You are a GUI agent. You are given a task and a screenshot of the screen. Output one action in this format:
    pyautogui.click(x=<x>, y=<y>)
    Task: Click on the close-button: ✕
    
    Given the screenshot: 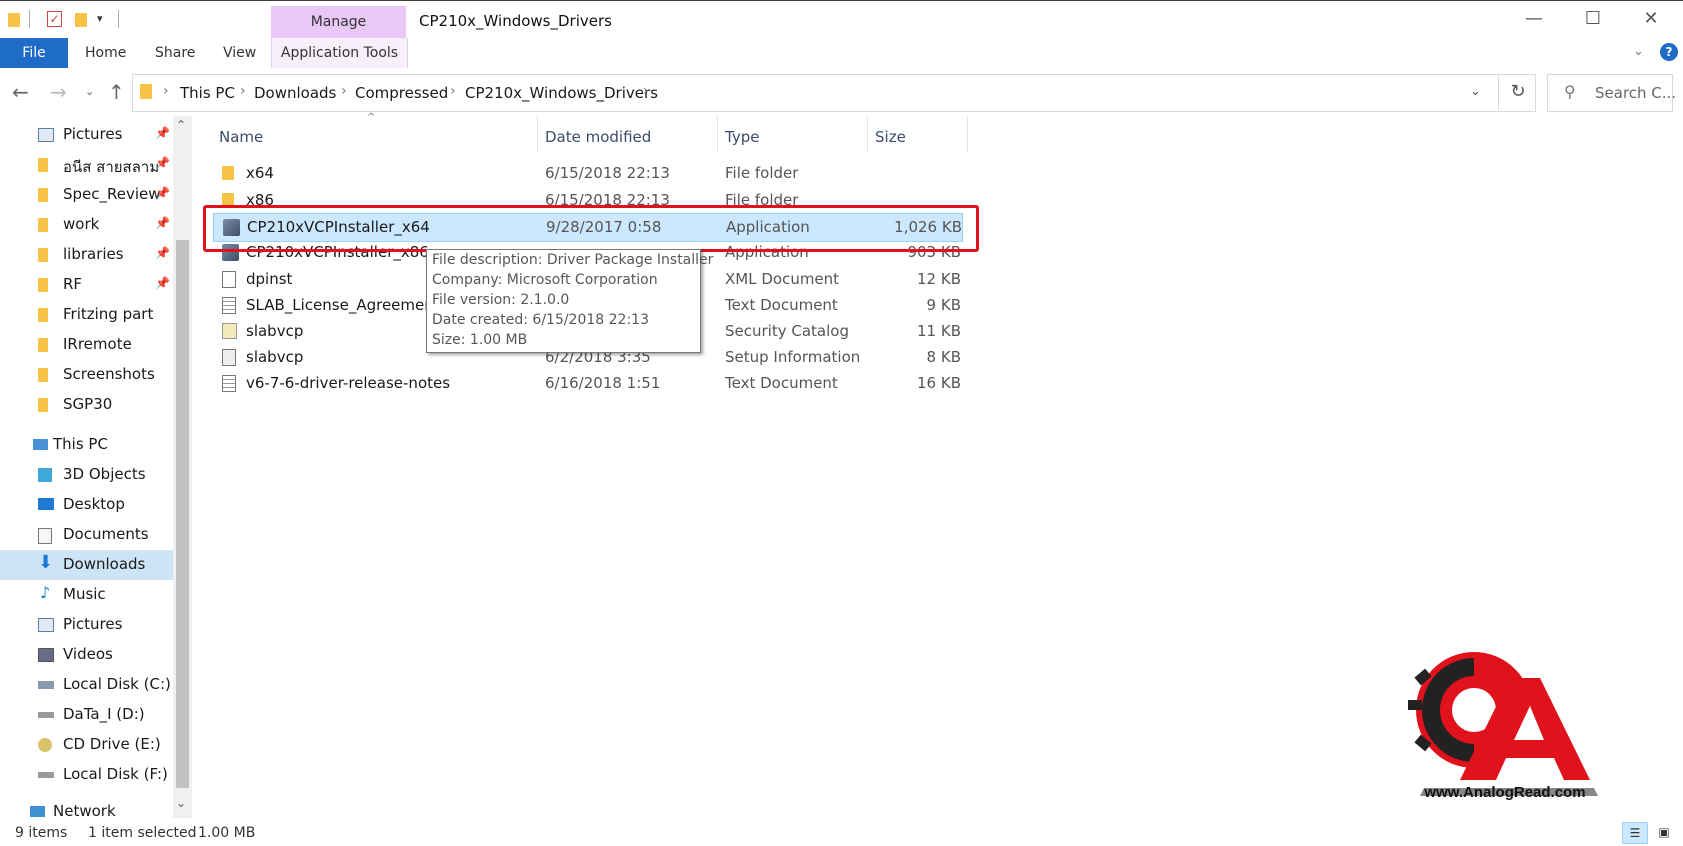 What is the action you would take?
    pyautogui.click(x=1651, y=20)
    